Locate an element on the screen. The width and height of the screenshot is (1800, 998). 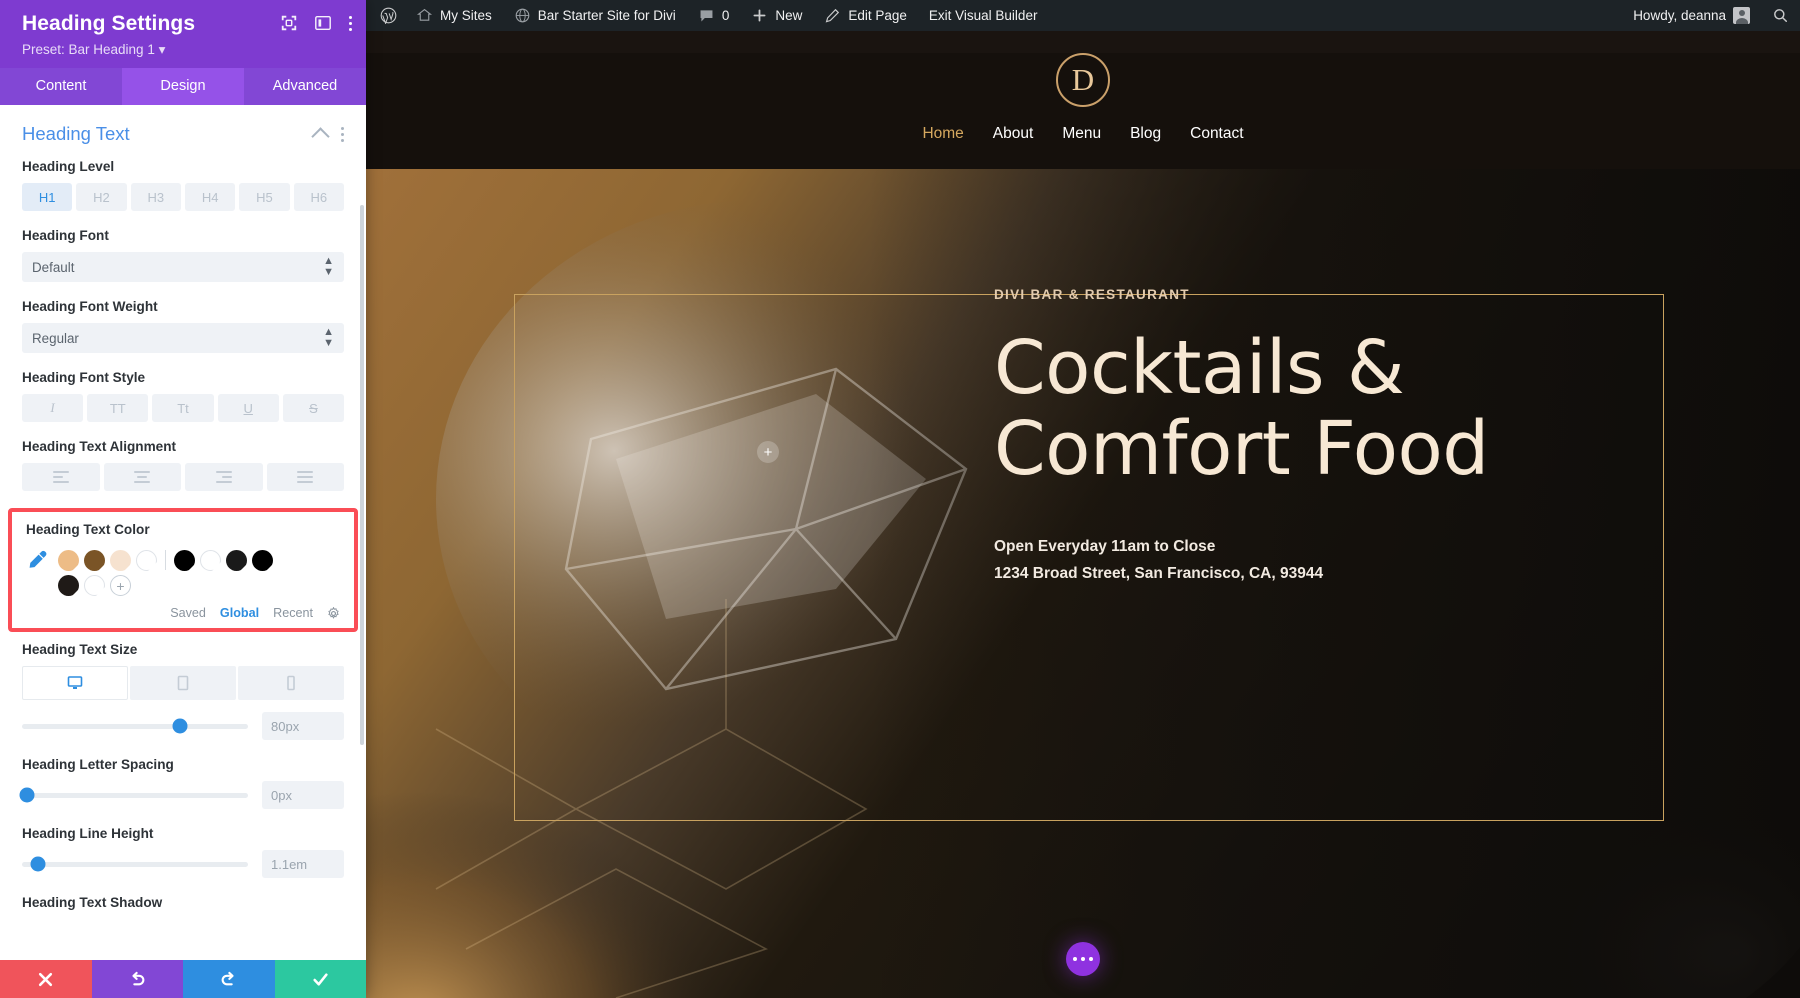
font-style-capitalize: Tt is located at coordinates (183, 408).